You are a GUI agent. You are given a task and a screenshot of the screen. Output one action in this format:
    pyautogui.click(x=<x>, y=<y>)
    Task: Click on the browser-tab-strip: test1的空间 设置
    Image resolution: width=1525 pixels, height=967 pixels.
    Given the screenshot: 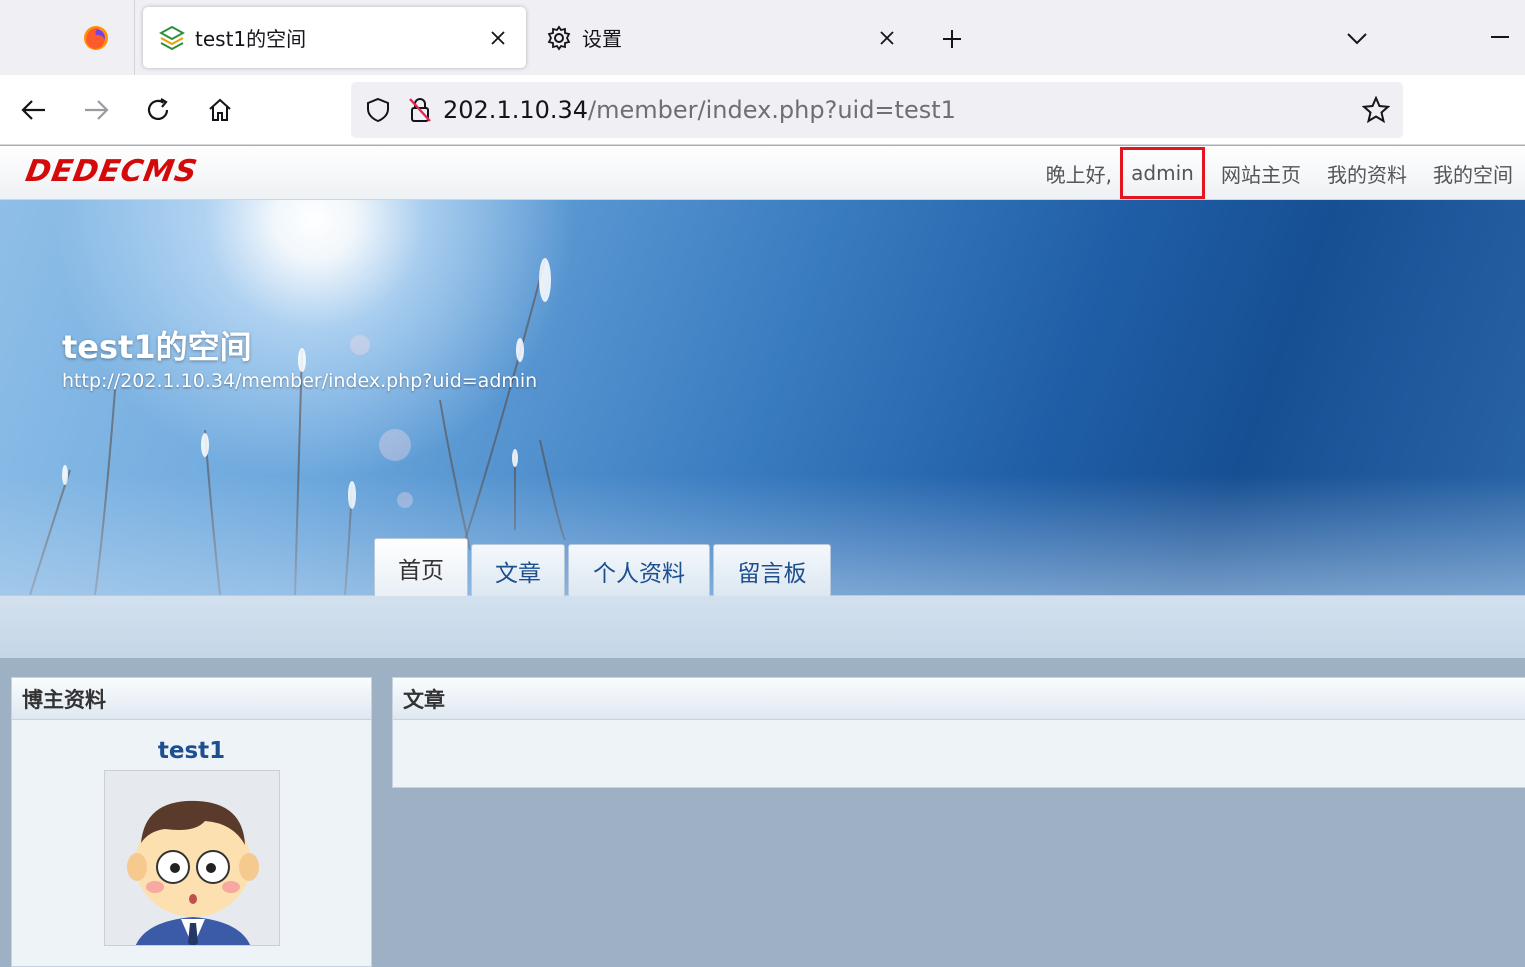 What is the action you would take?
    pyautogui.click(x=762, y=37)
    